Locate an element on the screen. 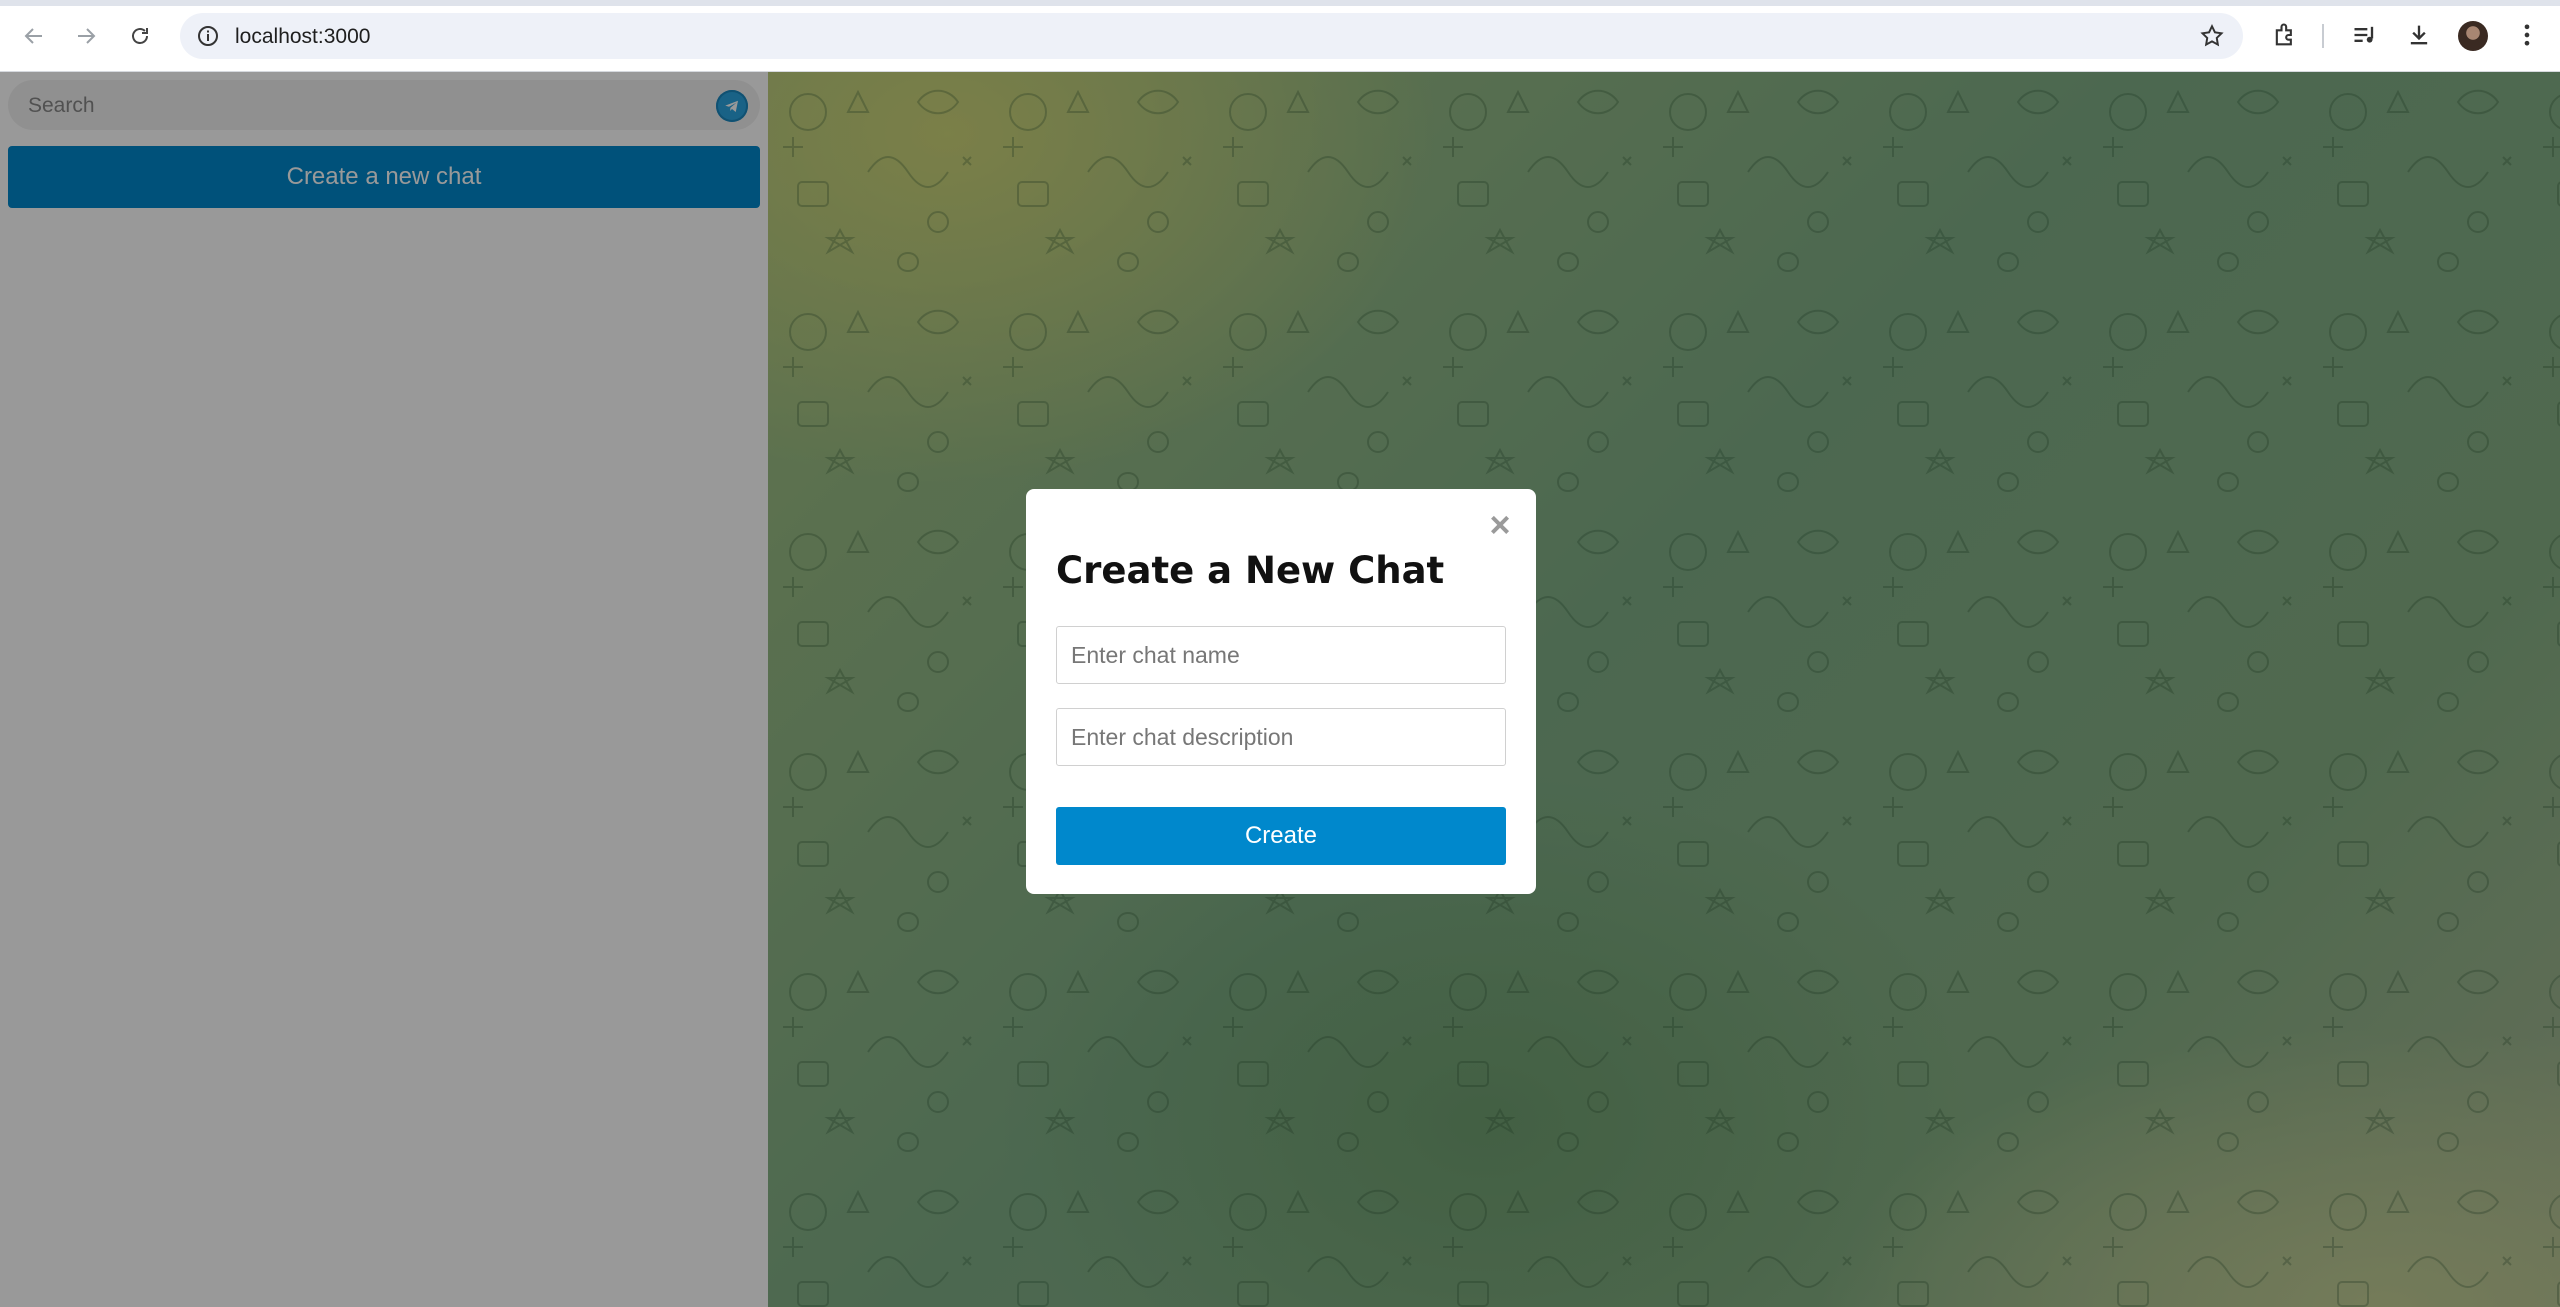  browser-toolbar: localhost:3000 is located at coordinates (1280, 36).